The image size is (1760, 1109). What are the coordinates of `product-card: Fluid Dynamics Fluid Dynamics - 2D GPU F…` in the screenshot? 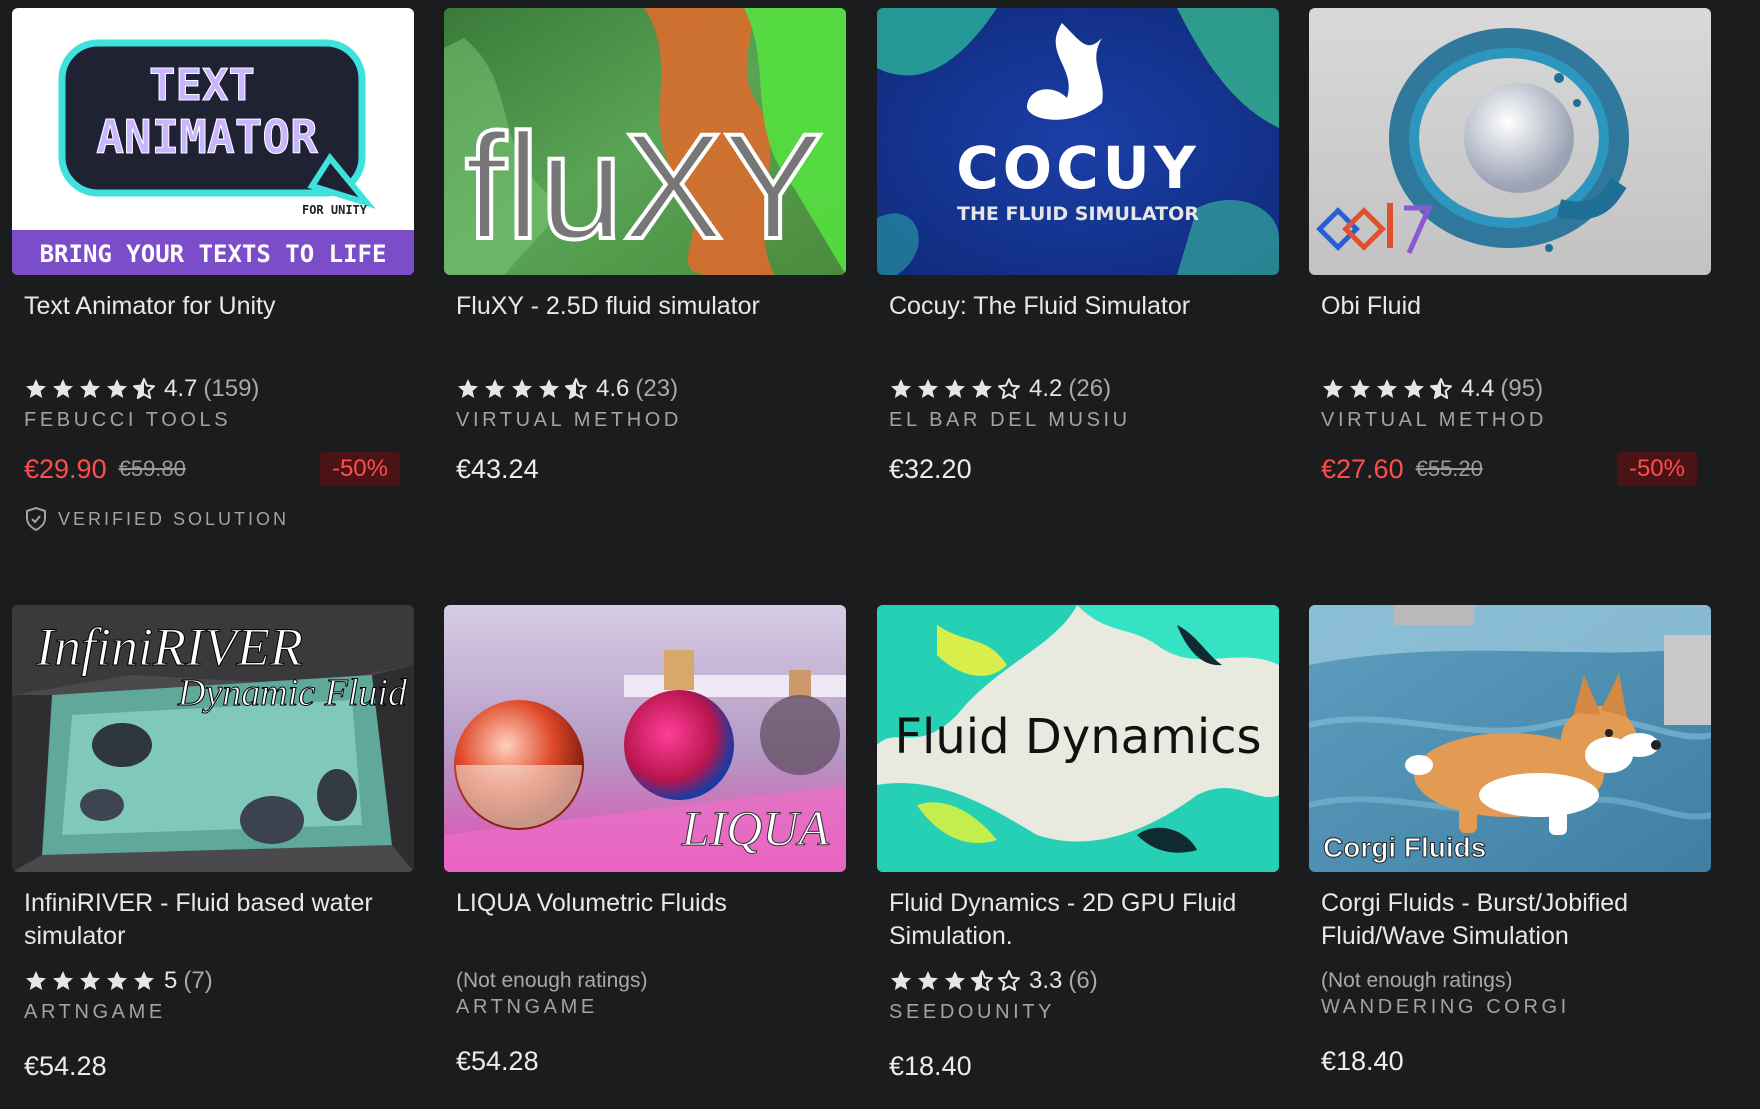 It's located at (1078, 843).